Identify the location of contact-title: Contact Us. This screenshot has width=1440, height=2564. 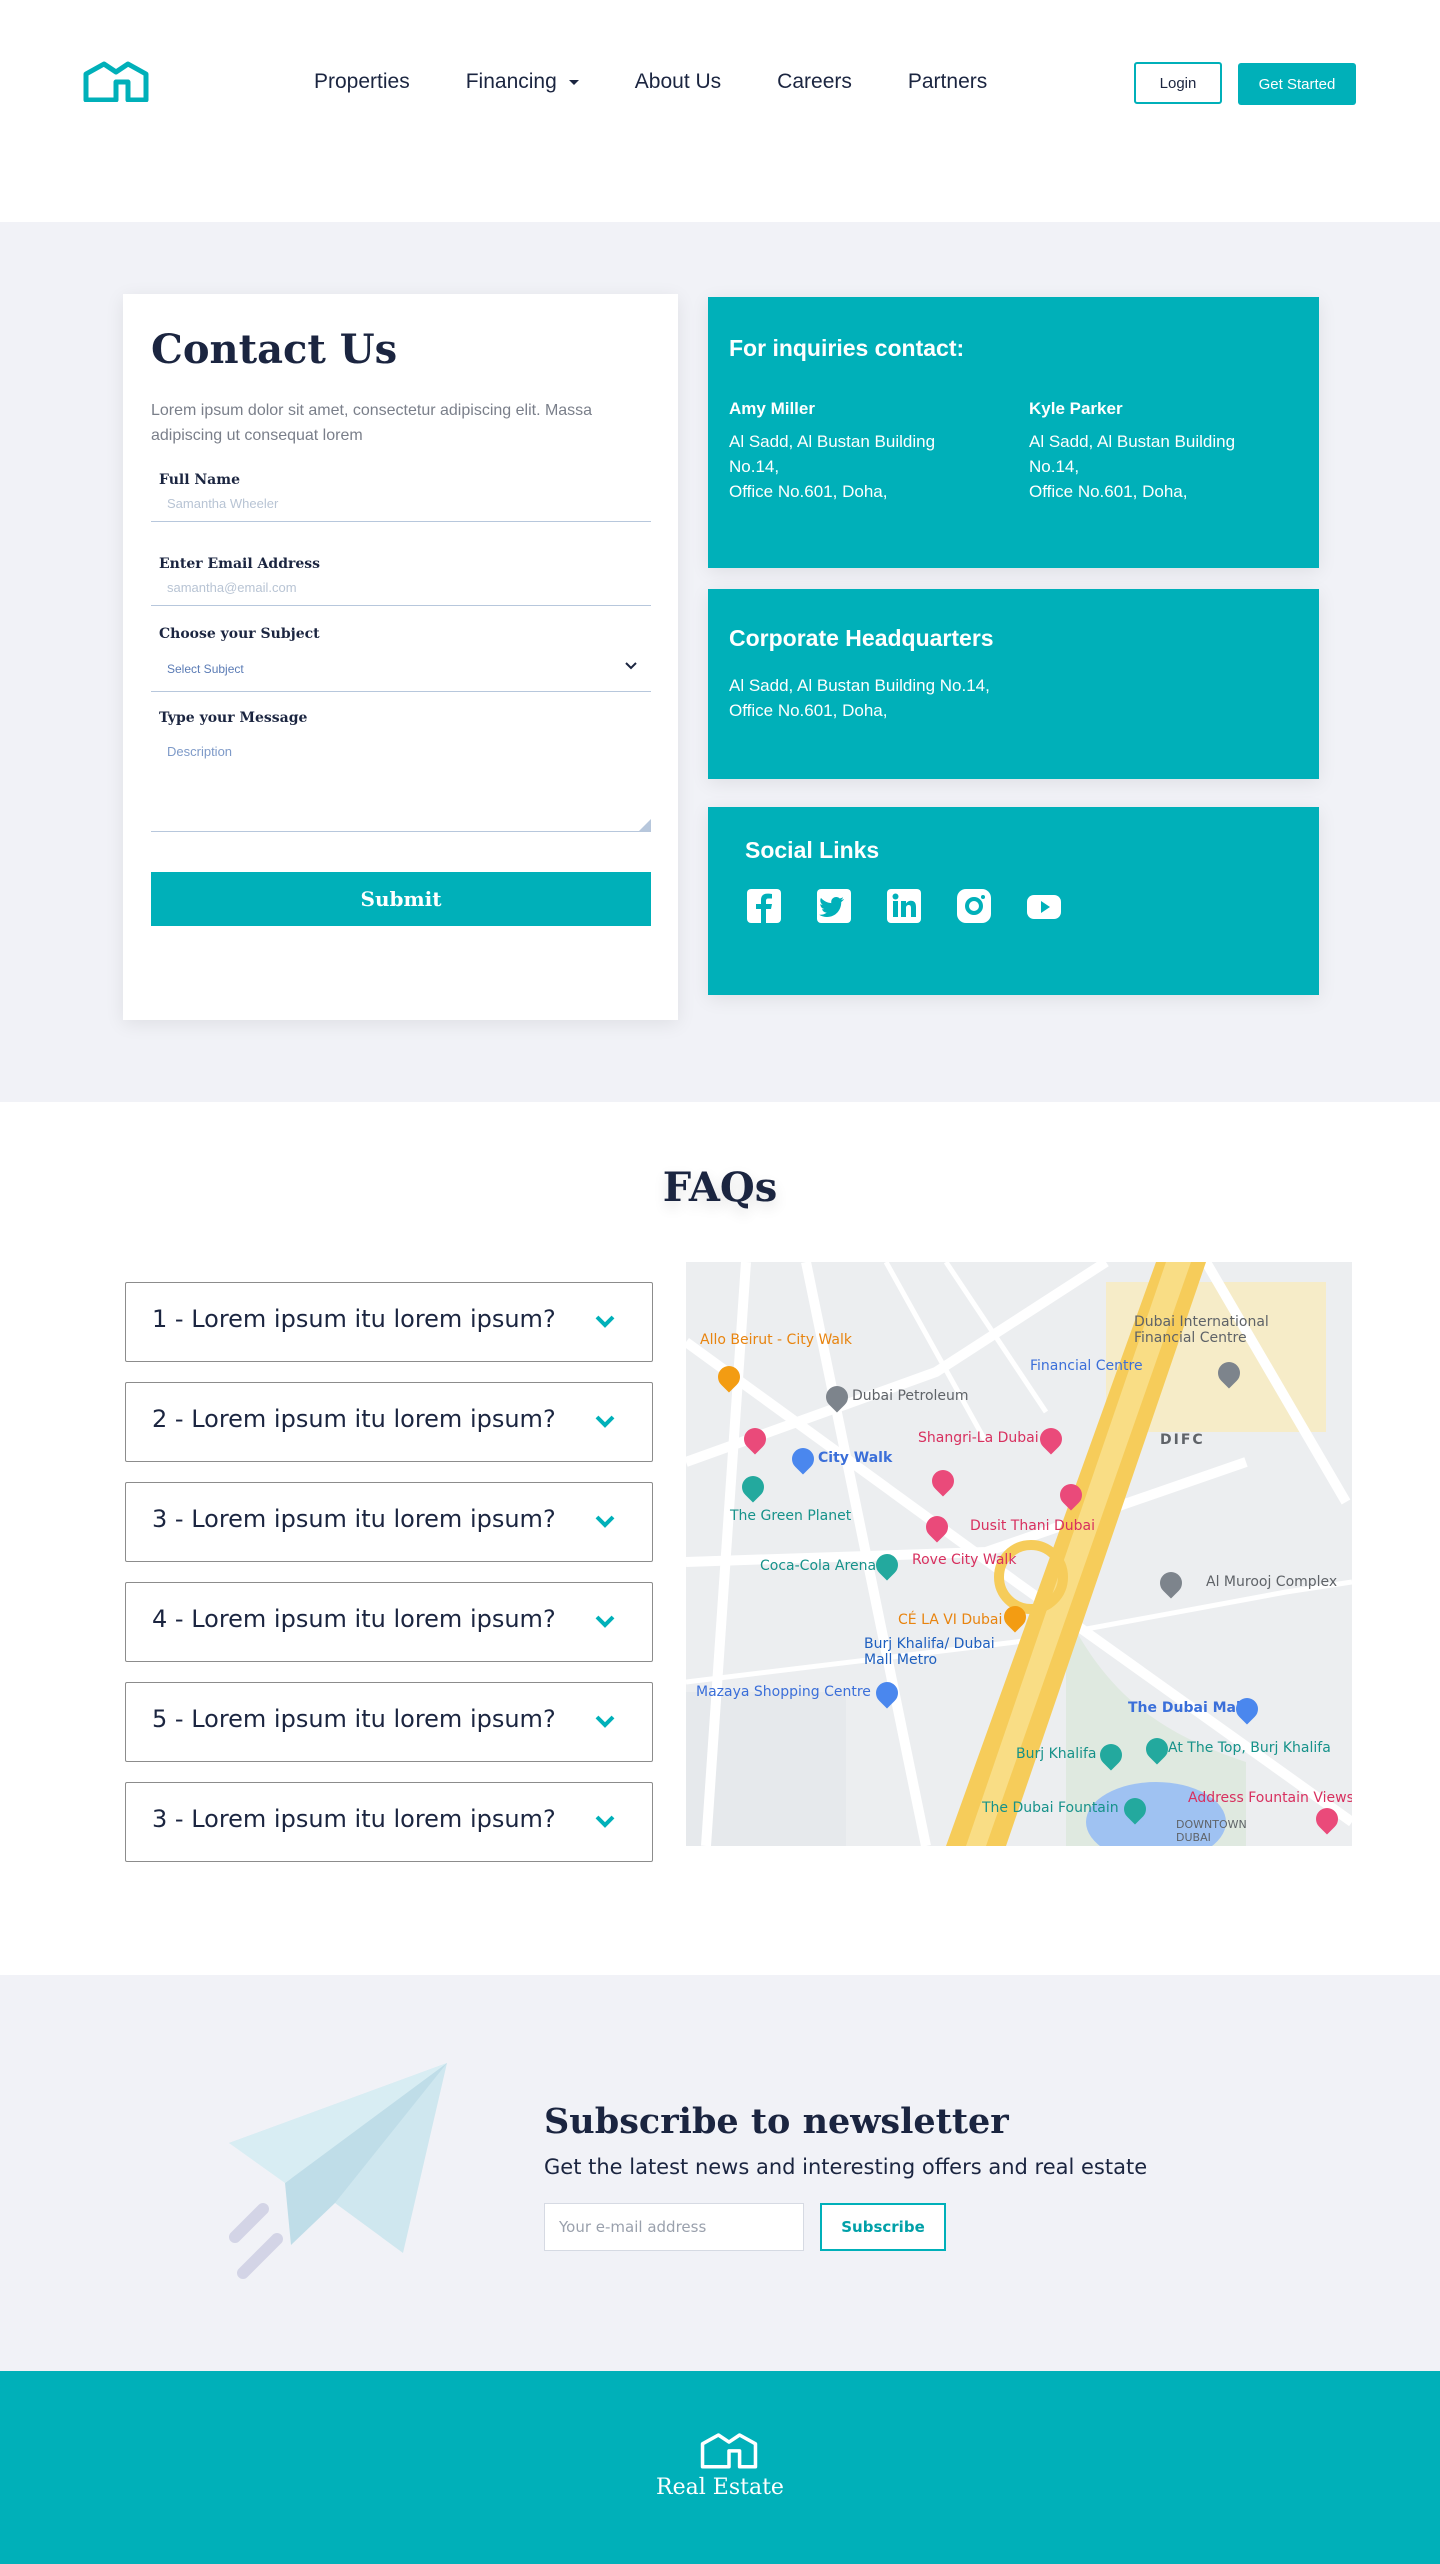
(274, 349).